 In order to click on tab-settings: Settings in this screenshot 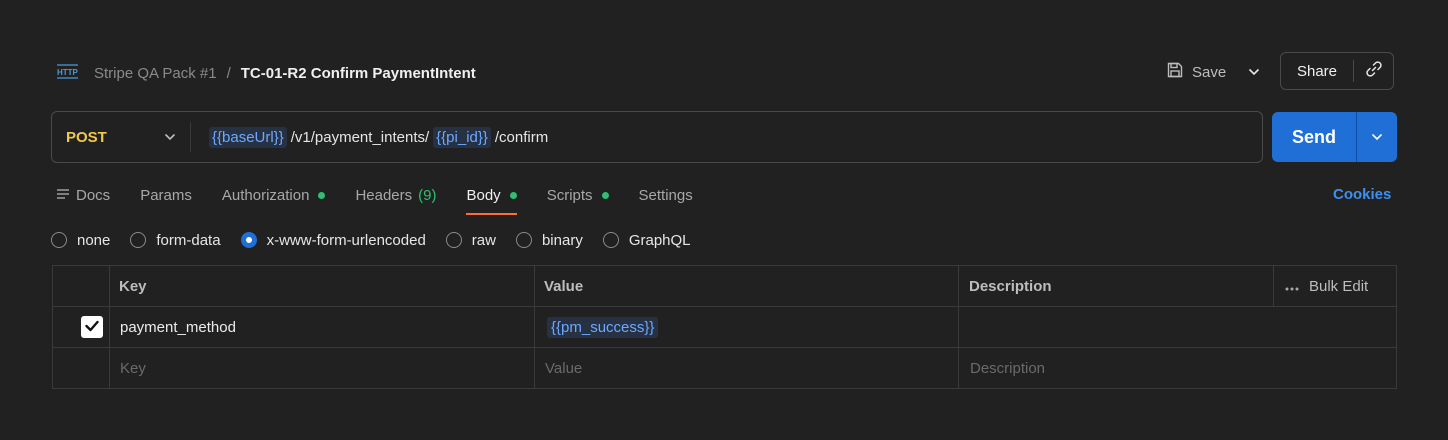, I will do `click(666, 195)`.